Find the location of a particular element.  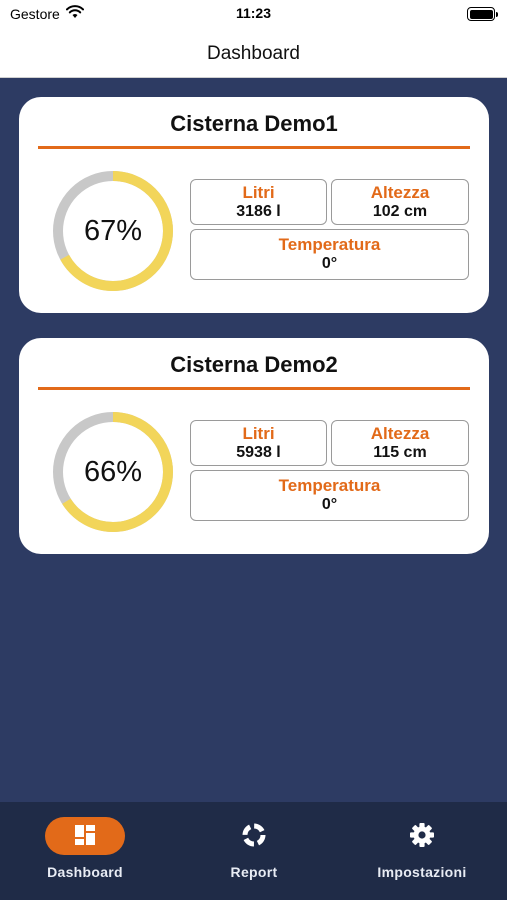

litri-box: Litri 3186 l is located at coordinates (258, 202).